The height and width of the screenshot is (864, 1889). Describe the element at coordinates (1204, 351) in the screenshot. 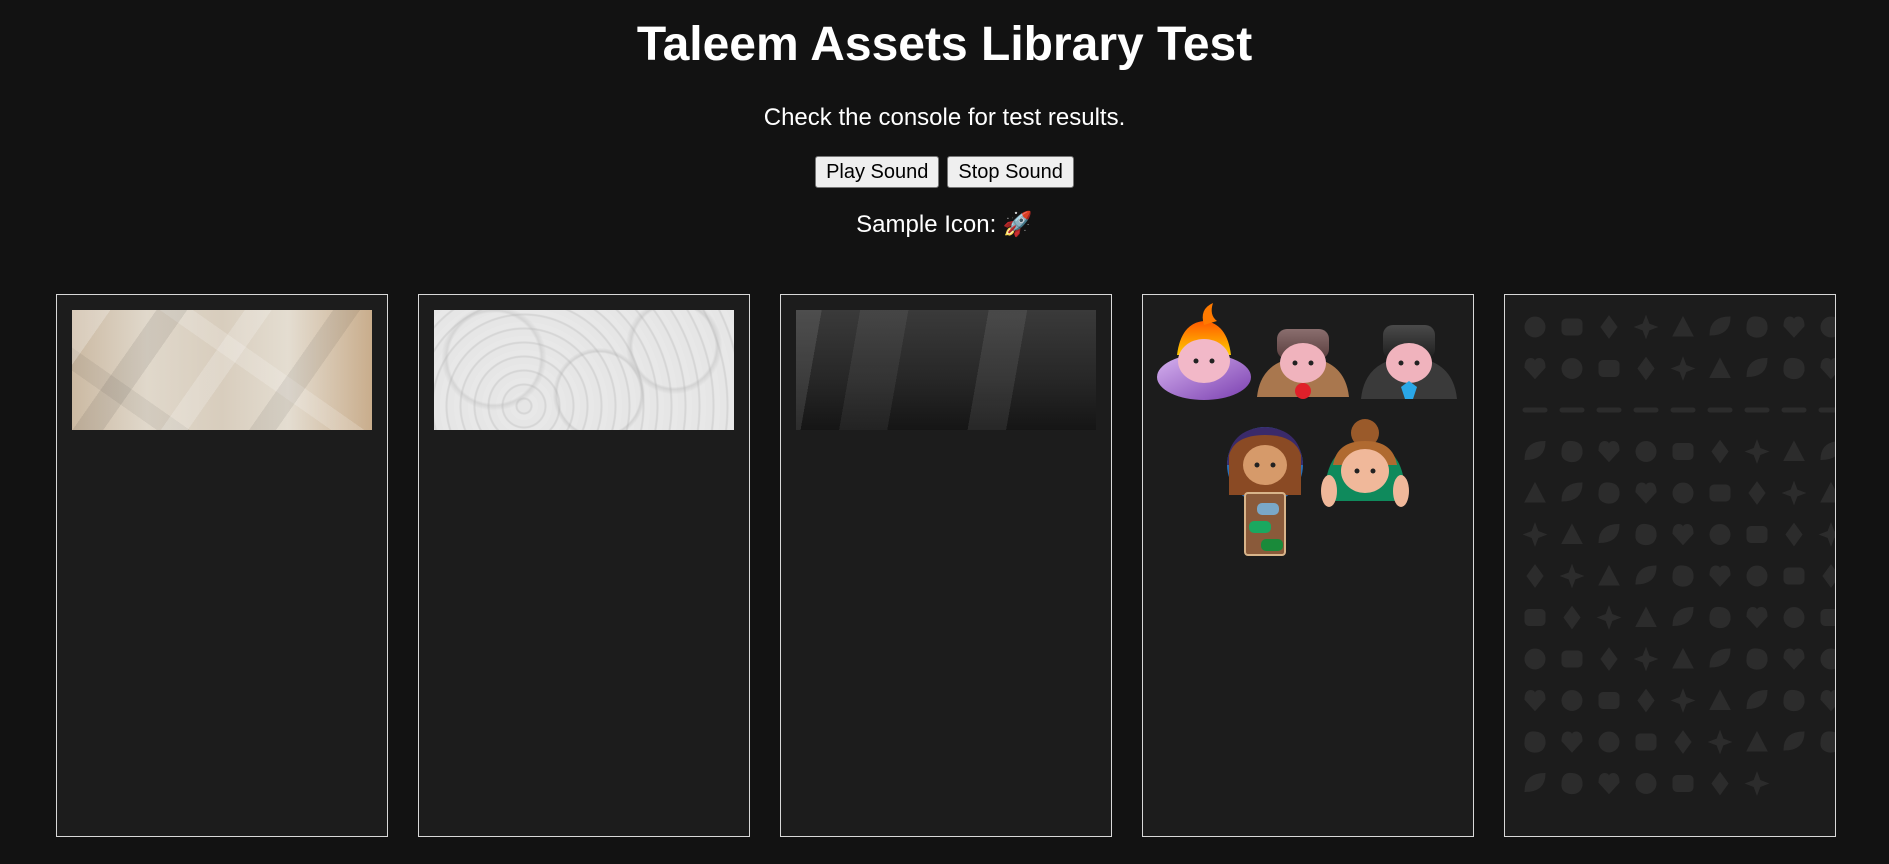

I see `avatar-wizard` at that location.